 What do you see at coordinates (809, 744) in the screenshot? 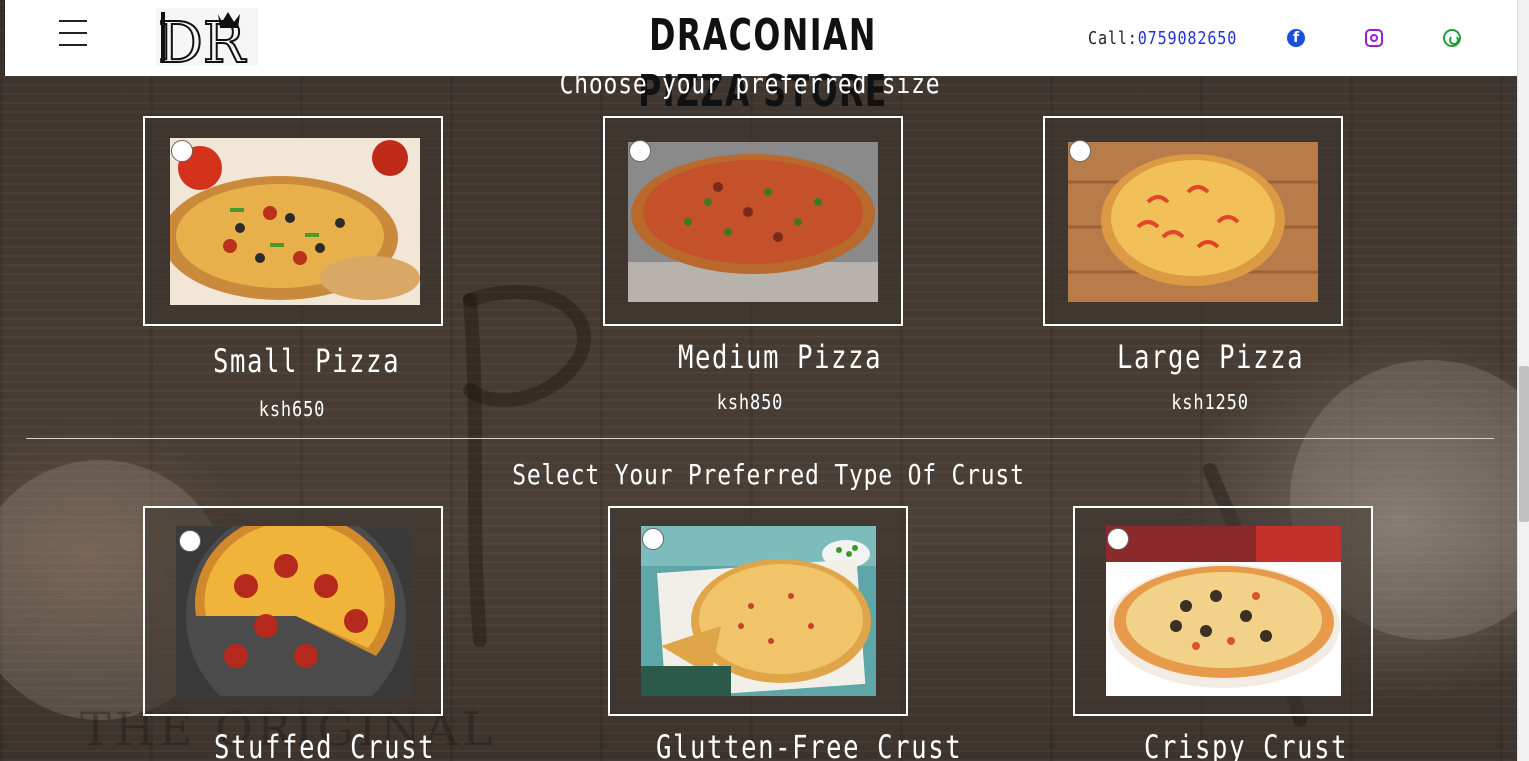
I see `crust-option-gluten-free-name: Glutten-Free Crust` at bounding box center [809, 744].